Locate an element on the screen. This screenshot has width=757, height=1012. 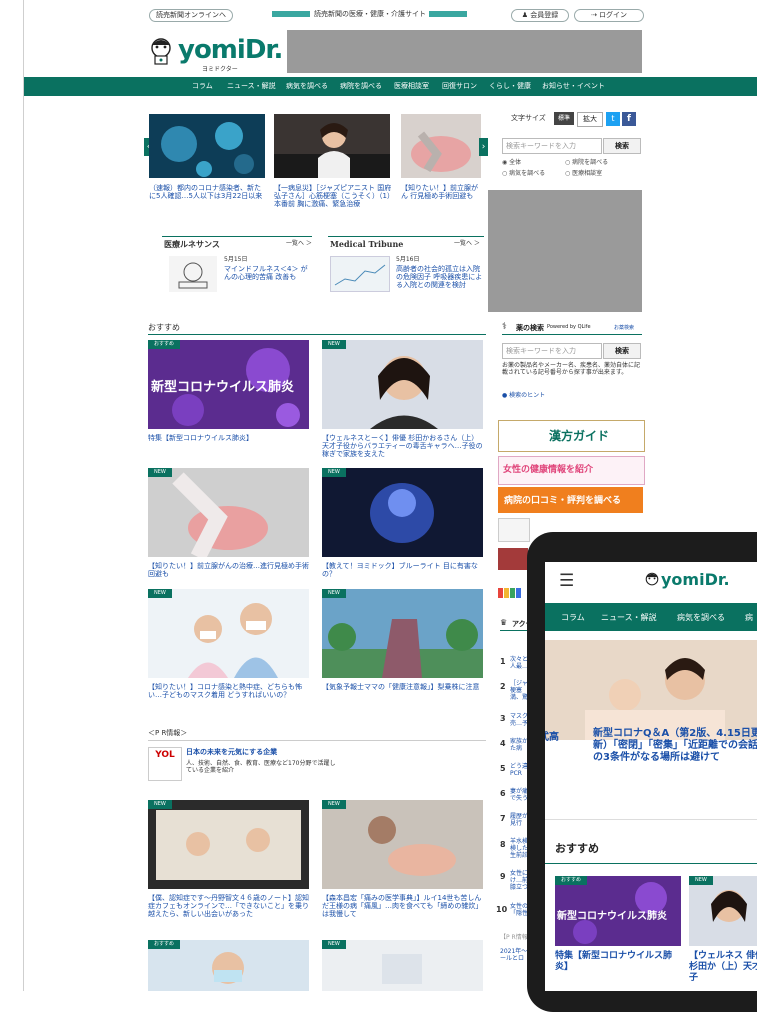
hospital-label: 病院の口コミ・評判を調べる is located at coordinates (563, 501).